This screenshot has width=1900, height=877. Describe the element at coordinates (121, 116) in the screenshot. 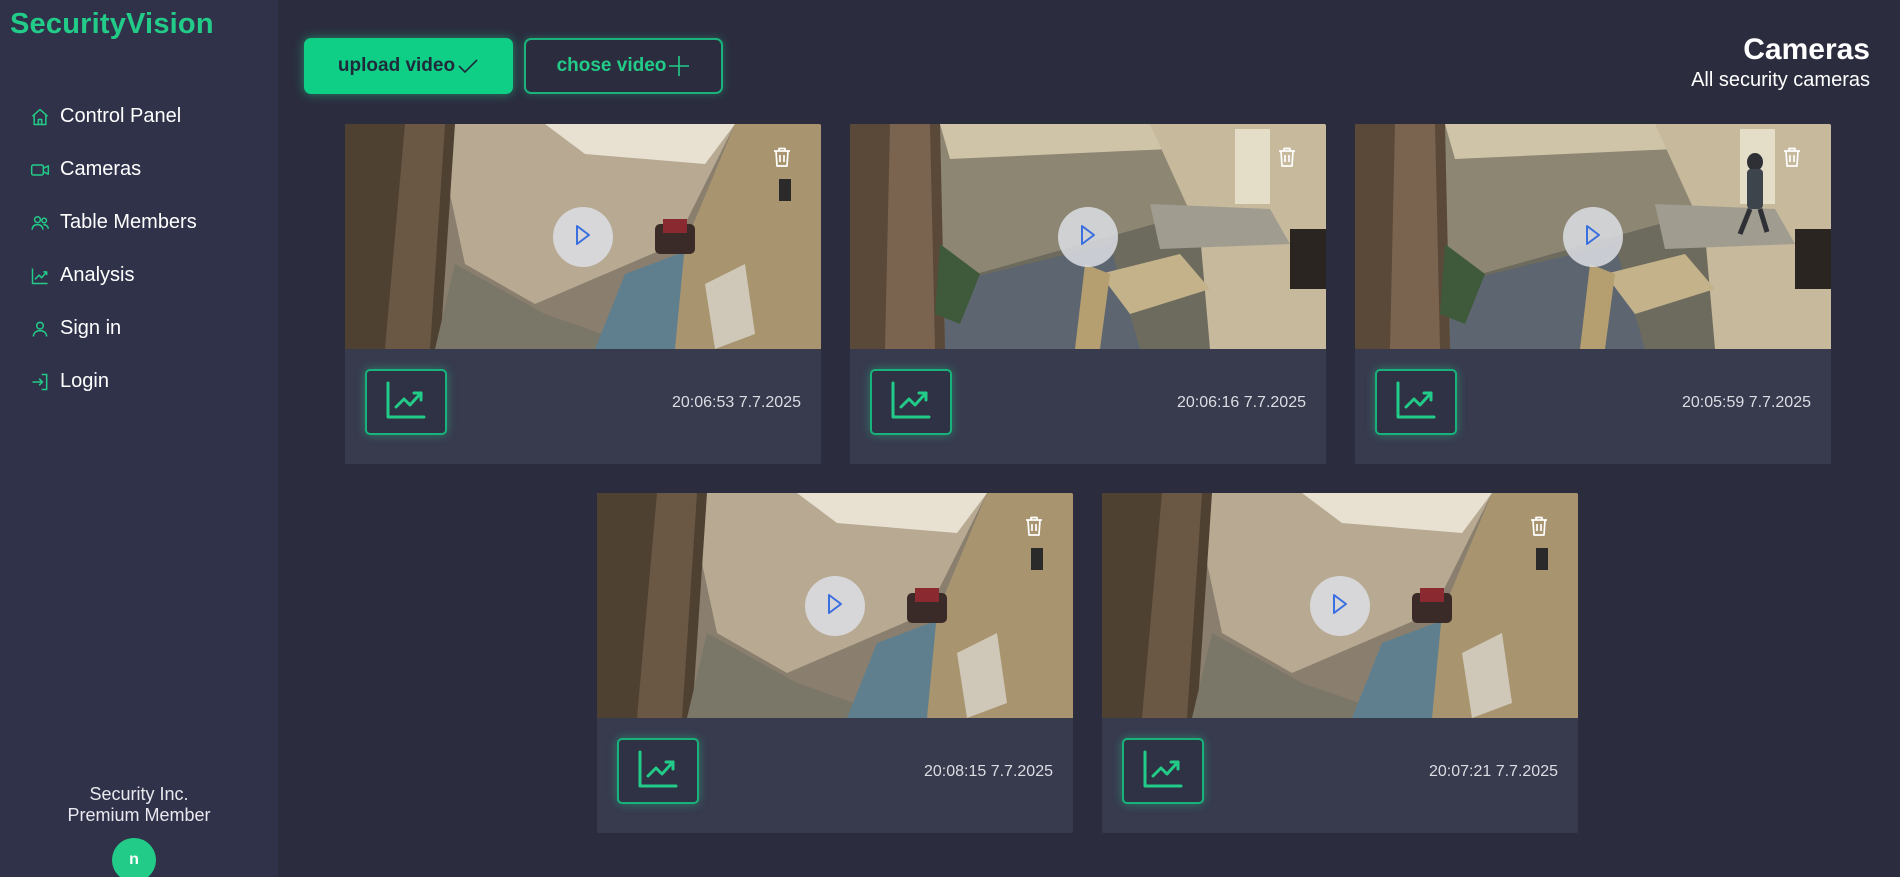

I see `sidebar-item-label: Control Panel` at that location.